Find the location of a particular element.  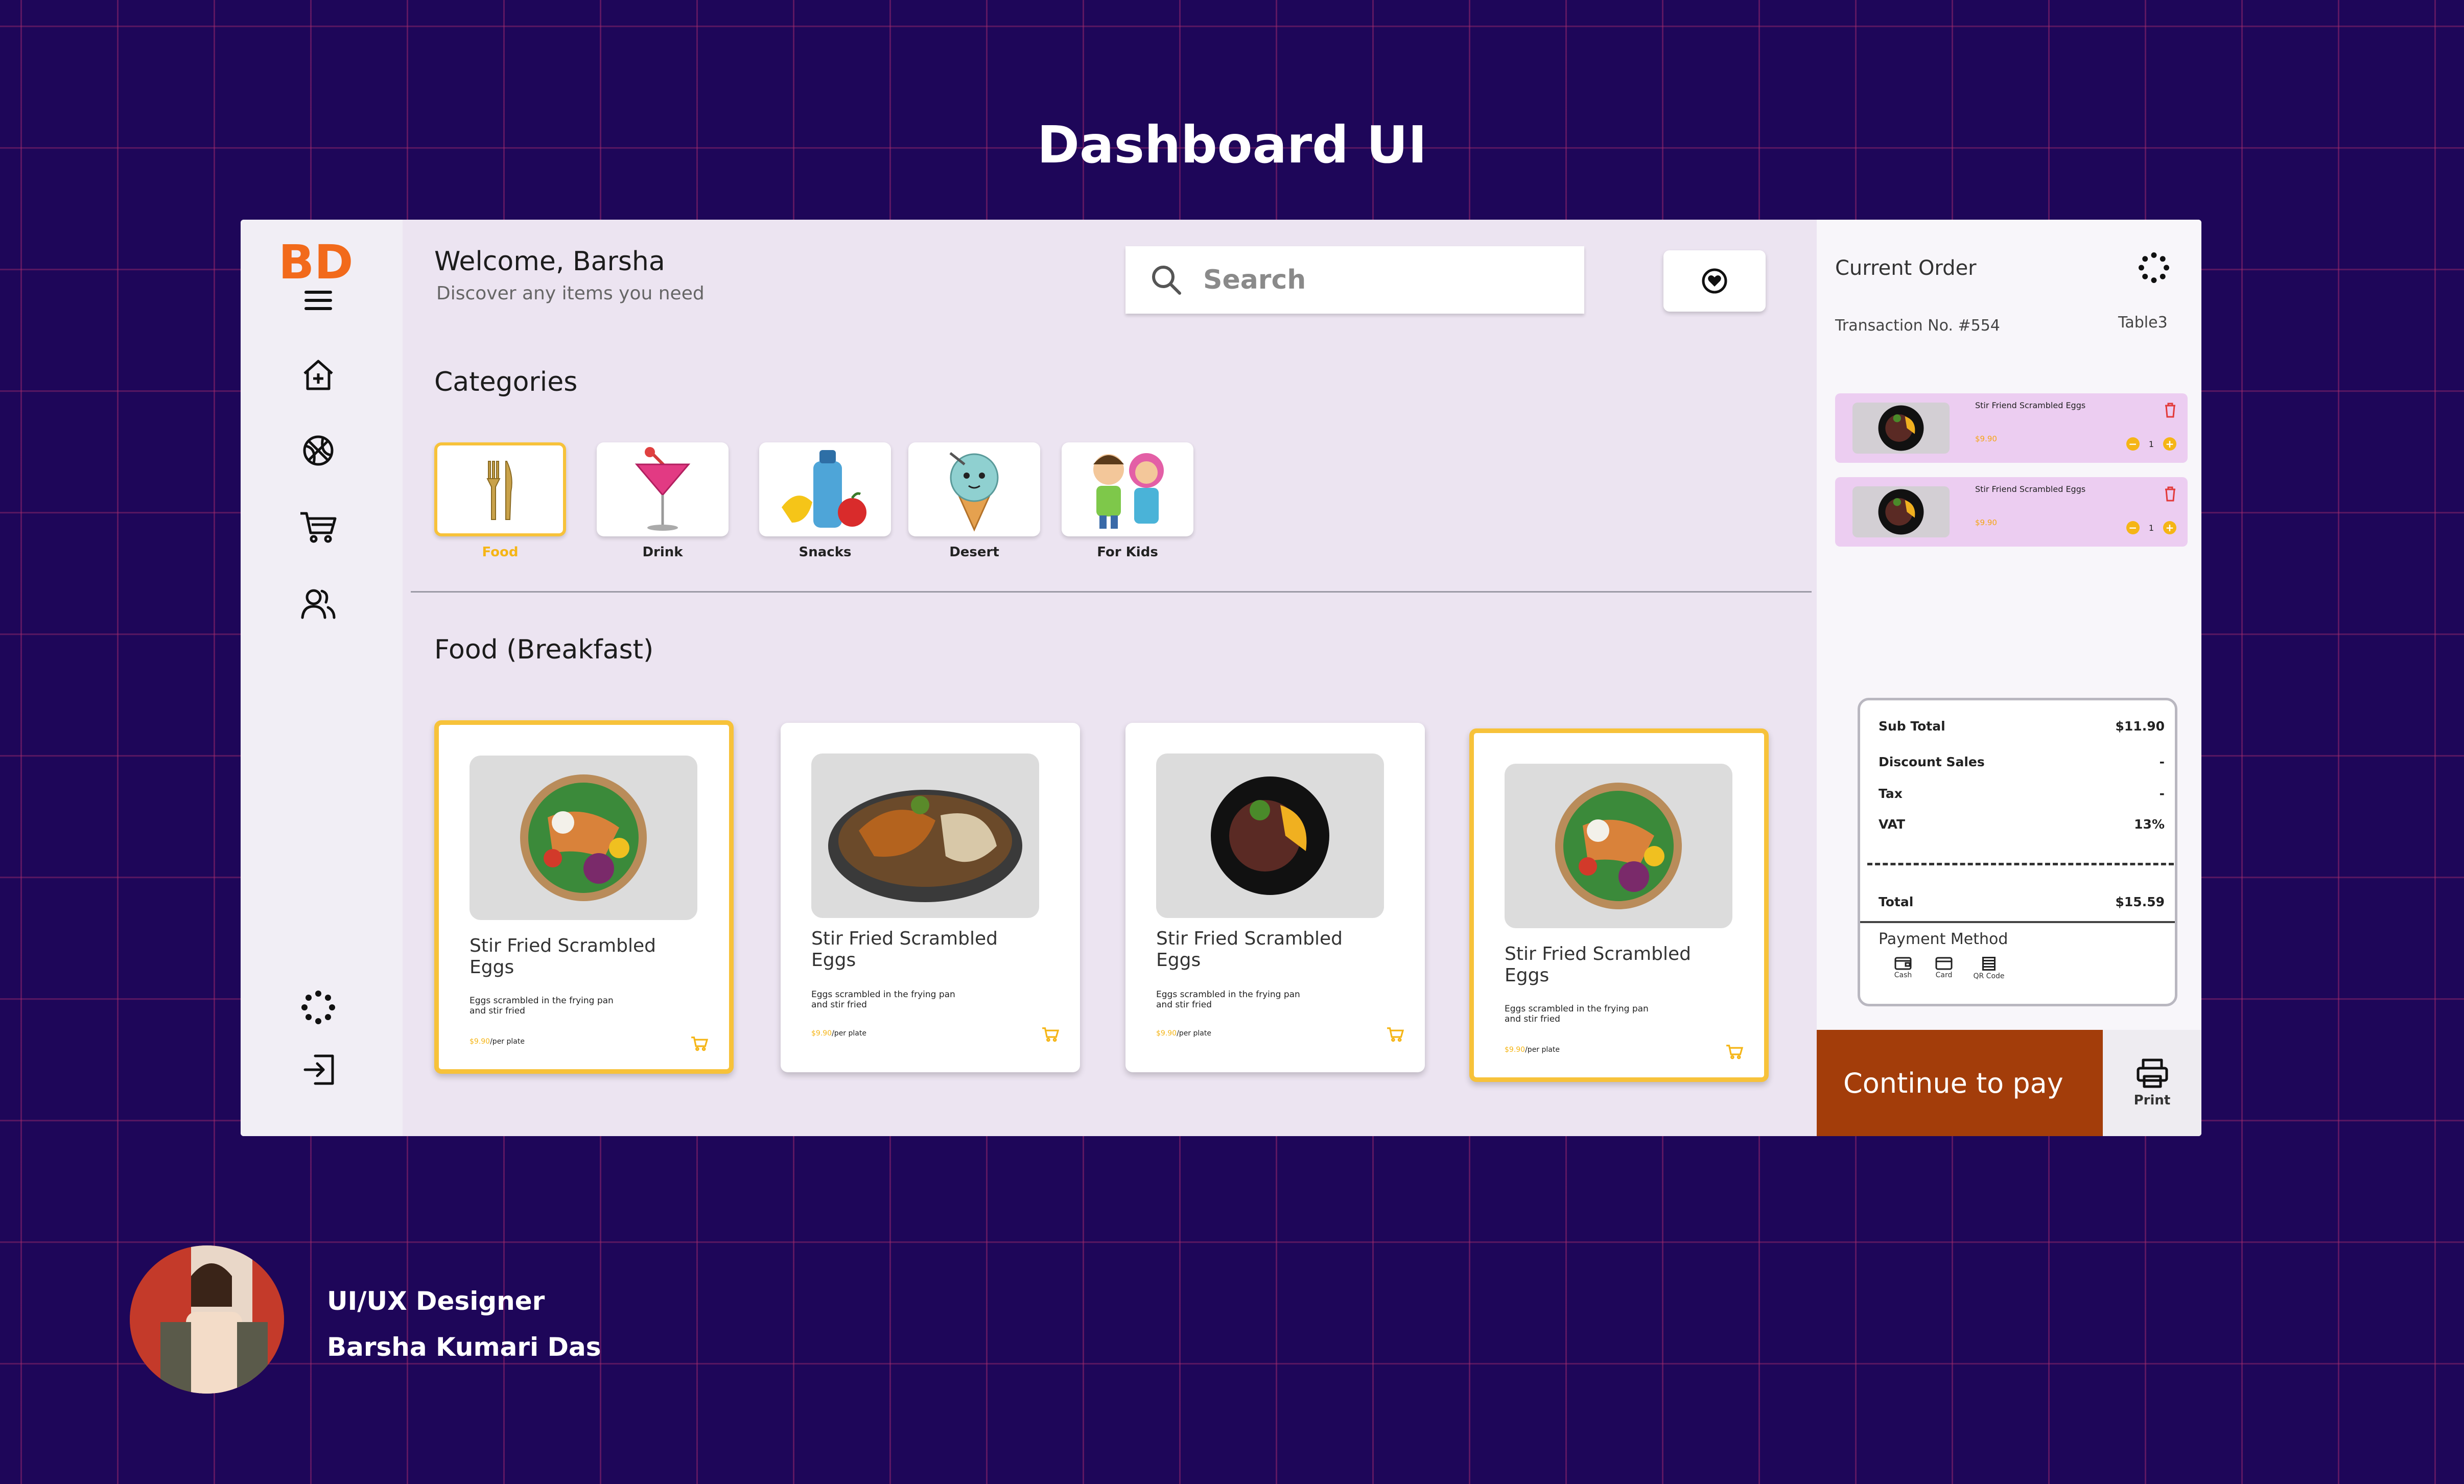

nav-home is located at coordinates (318, 375).